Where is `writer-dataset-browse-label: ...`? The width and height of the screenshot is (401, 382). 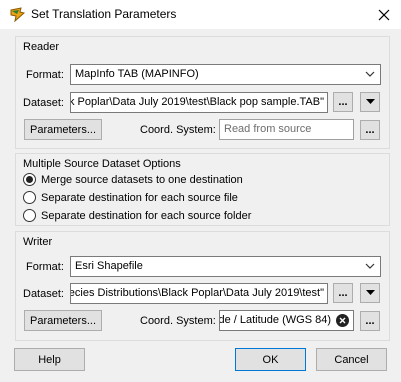
writer-dataset-browse-label: ... is located at coordinates (343, 293).